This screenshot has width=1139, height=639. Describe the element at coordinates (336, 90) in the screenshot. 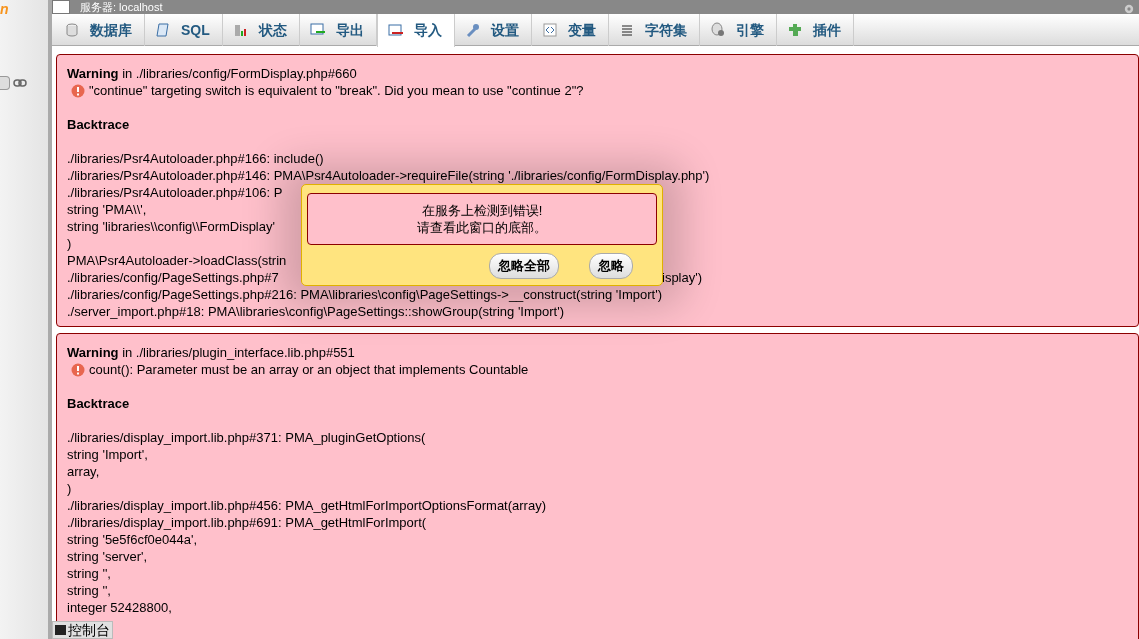

I see `error-message: "continue" targeting switch is equivalent to "break". Did you mean to use "continue 2"?` at that location.